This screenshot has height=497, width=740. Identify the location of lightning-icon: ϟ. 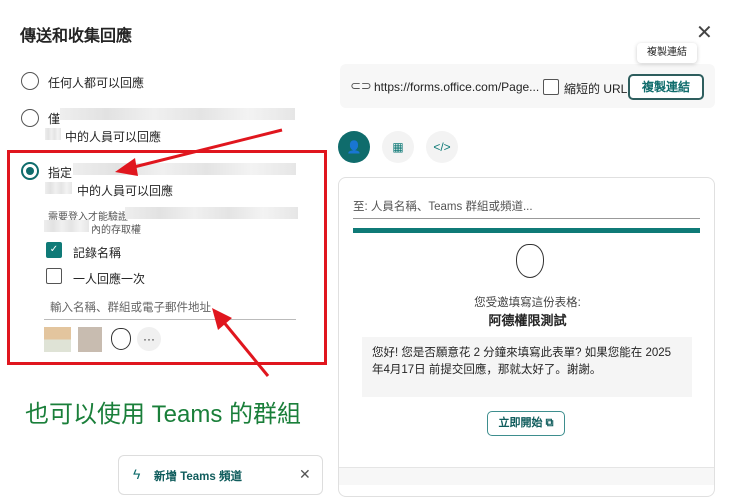
(137, 474).